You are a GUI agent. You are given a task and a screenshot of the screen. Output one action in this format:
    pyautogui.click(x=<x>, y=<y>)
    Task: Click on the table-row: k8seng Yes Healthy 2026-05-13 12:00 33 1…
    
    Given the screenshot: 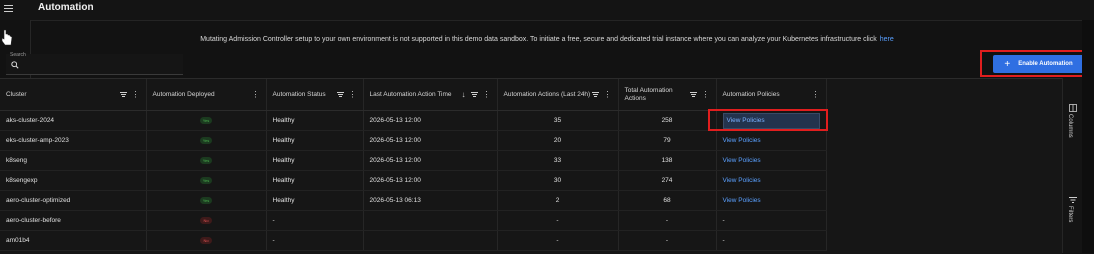 What is the action you would take?
    pyautogui.click(x=413, y=160)
    